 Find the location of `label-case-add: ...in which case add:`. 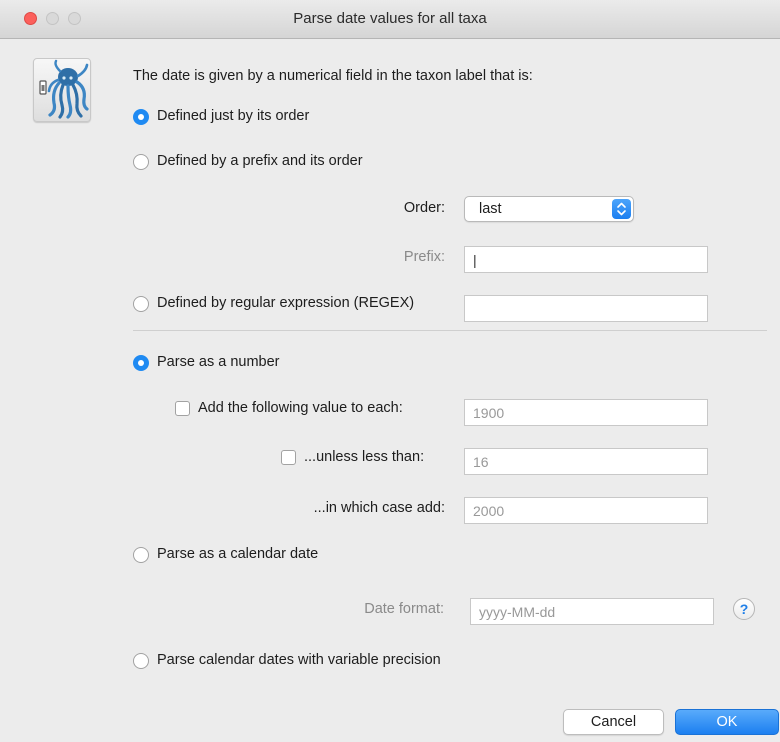

label-case-add: ...in which case add: is located at coordinates (379, 508).